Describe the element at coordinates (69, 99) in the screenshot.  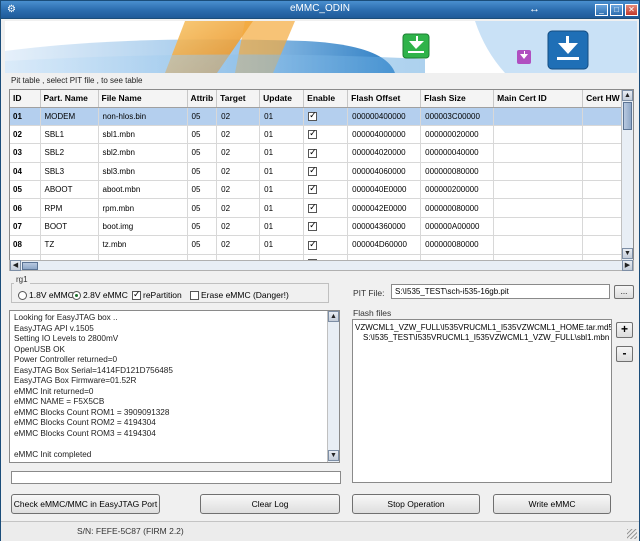
I see `column-header: Part. Name` at that location.